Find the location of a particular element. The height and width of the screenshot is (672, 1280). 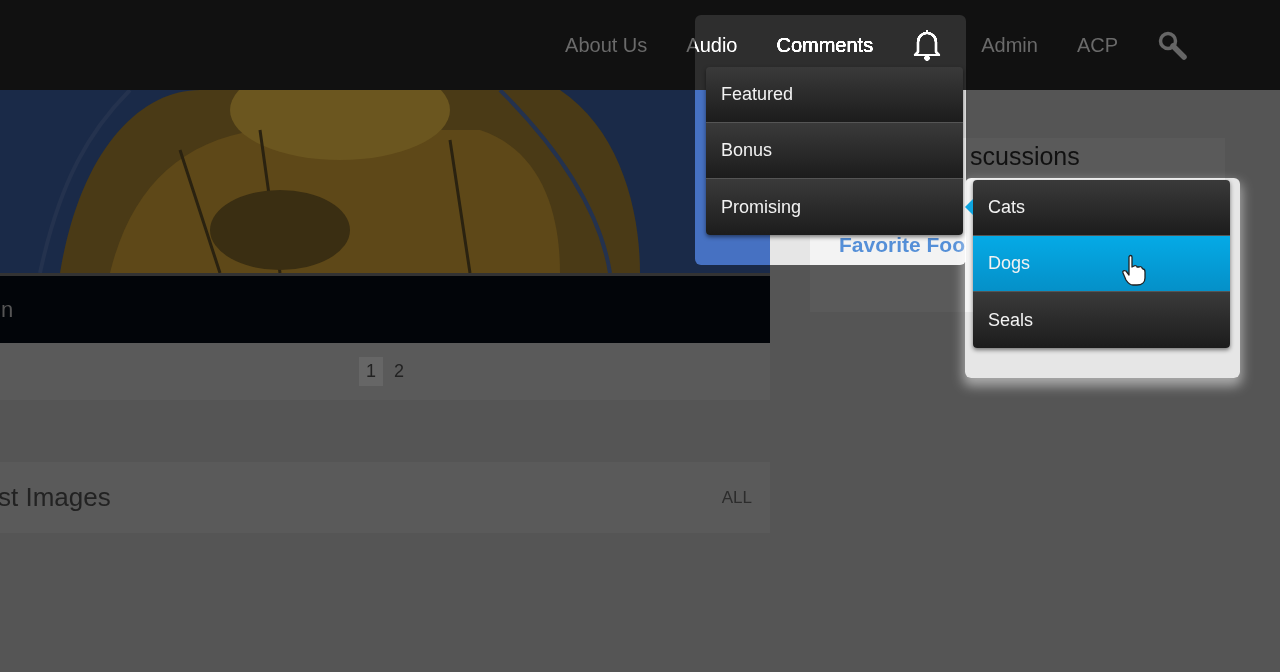

search-icon is located at coordinates (1172, 45).